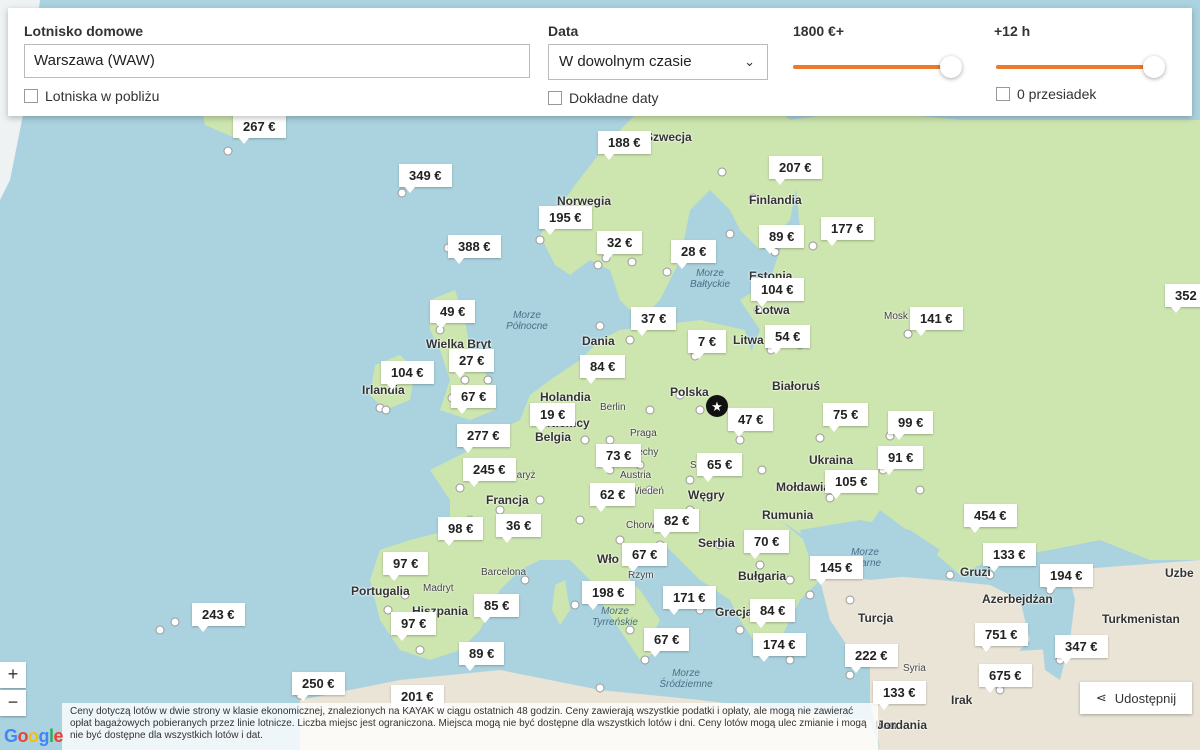 The image size is (1200, 750). I want to click on price-marker: 250 €, so click(318, 686).